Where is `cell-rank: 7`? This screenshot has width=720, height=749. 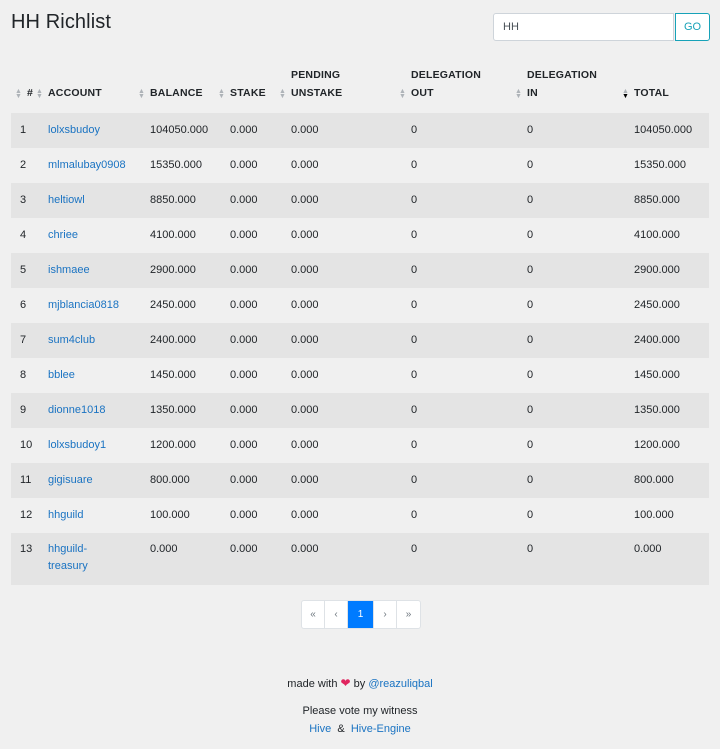 cell-rank: 7 is located at coordinates (29, 340).